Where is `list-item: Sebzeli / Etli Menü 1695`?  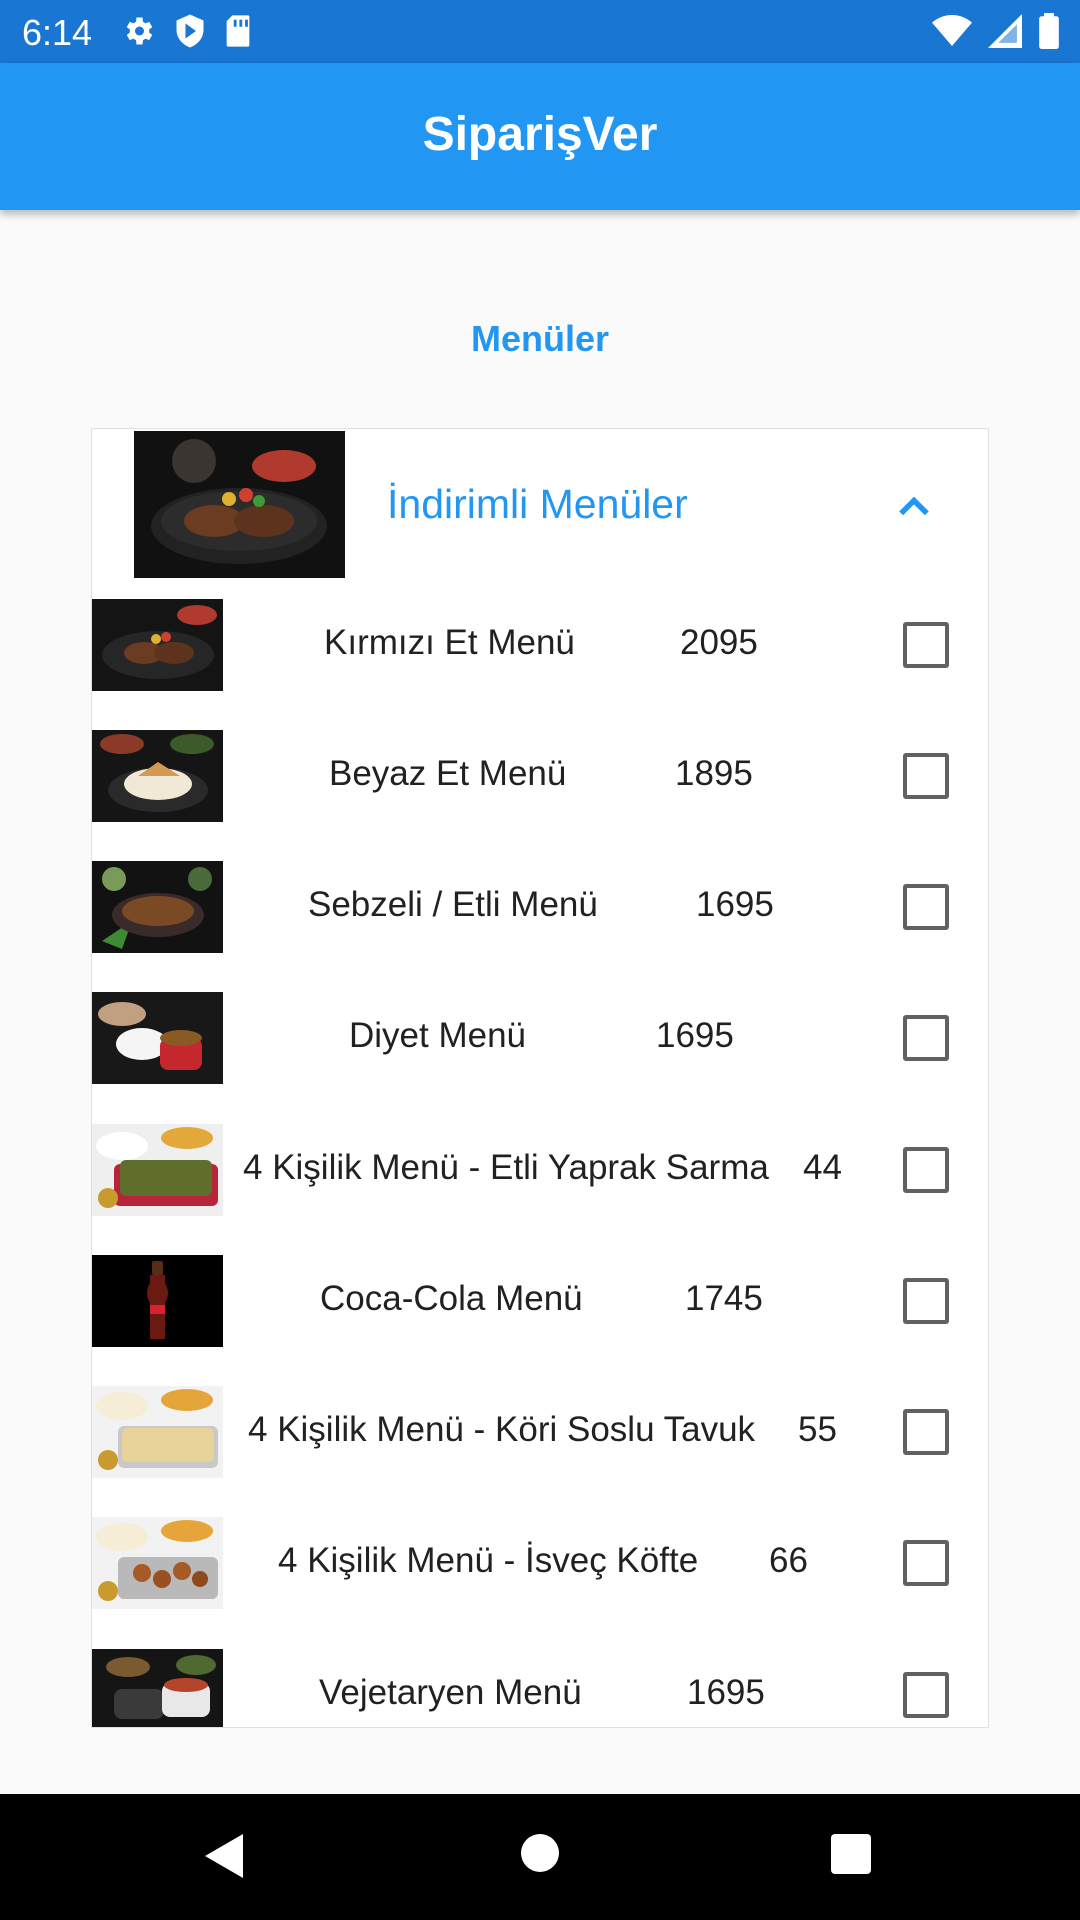 list-item: Sebzeli / Etli Menü 1695 is located at coordinates (540, 907).